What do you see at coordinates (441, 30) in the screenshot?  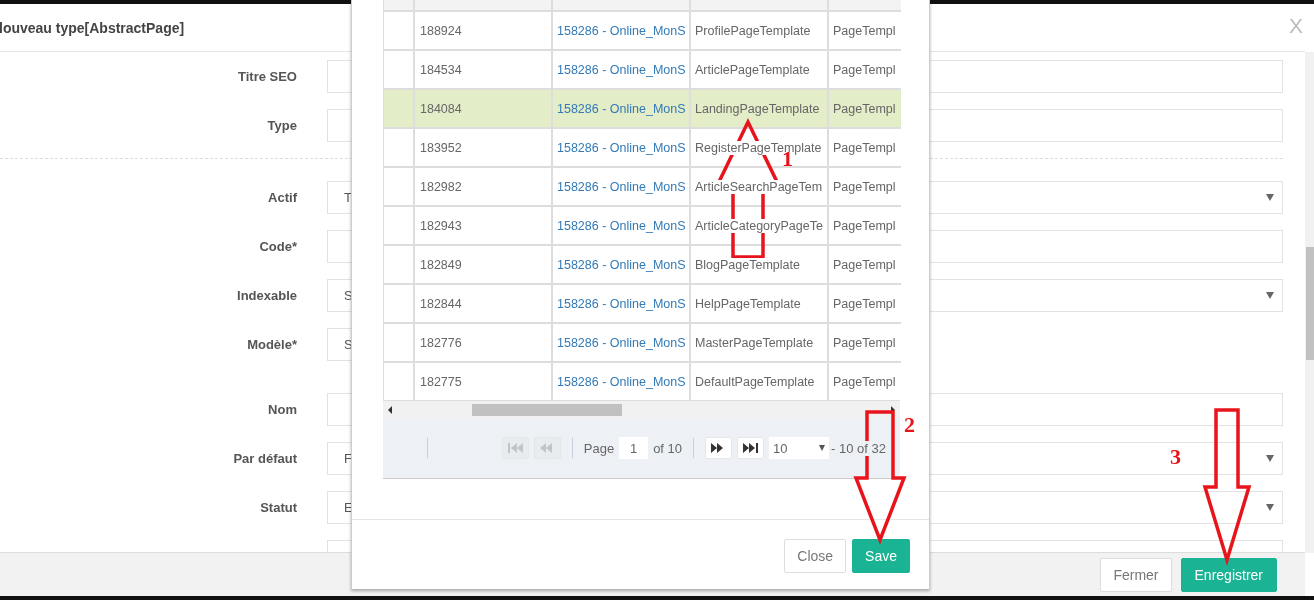 I see `table-cell: 188924` at bounding box center [441, 30].